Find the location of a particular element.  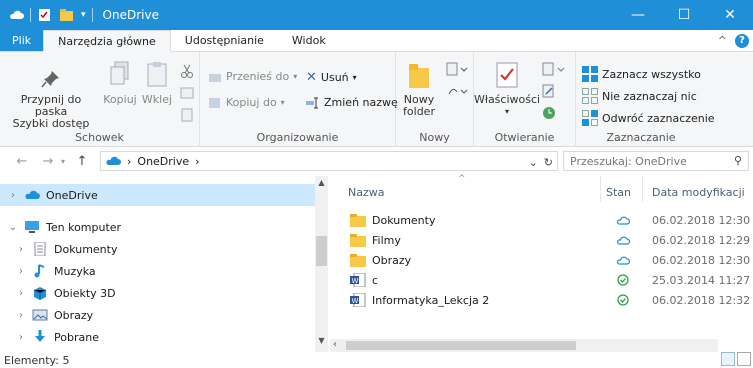

group-label-new: Nowy is located at coordinates (434, 137).